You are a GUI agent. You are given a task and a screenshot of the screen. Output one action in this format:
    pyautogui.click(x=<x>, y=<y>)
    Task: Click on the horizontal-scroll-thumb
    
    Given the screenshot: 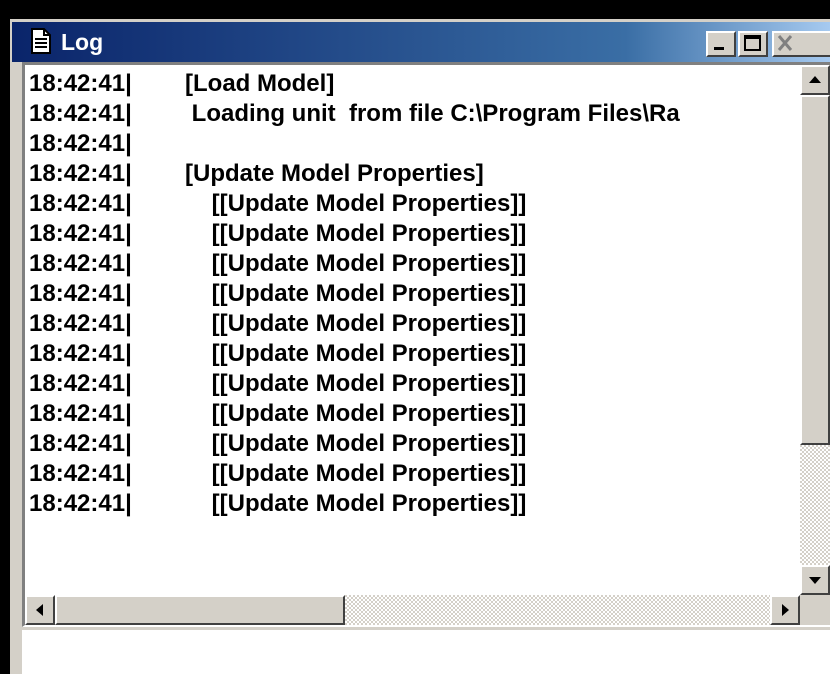 What is the action you would take?
    pyautogui.click(x=200, y=610)
    